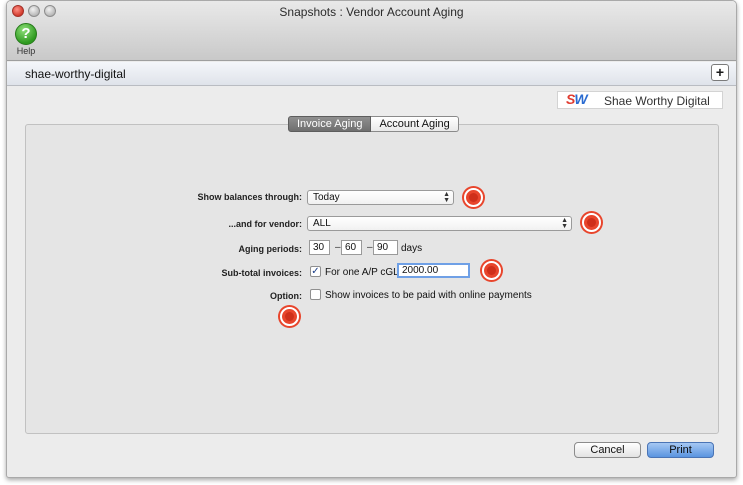  I want to click on print-button: Print, so click(680, 450).